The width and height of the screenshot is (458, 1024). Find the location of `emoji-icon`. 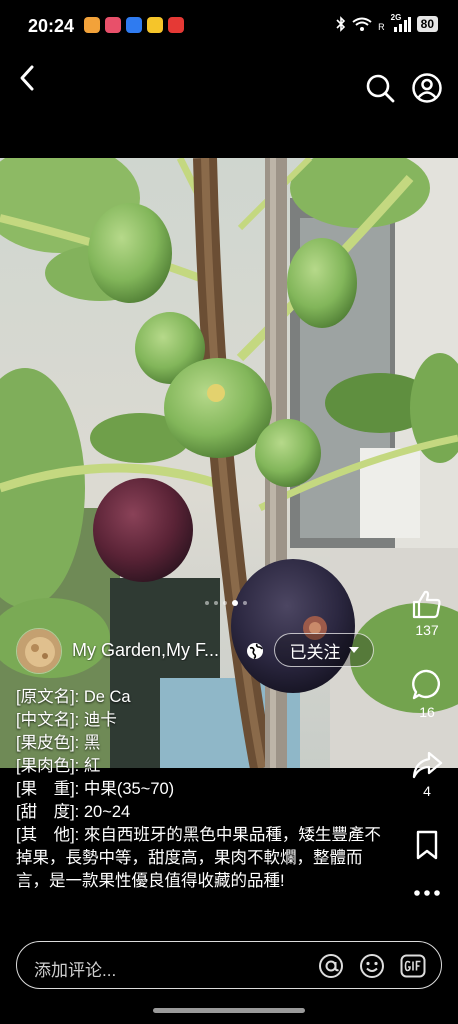

emoji-icon is located at coordinates (372, 966).